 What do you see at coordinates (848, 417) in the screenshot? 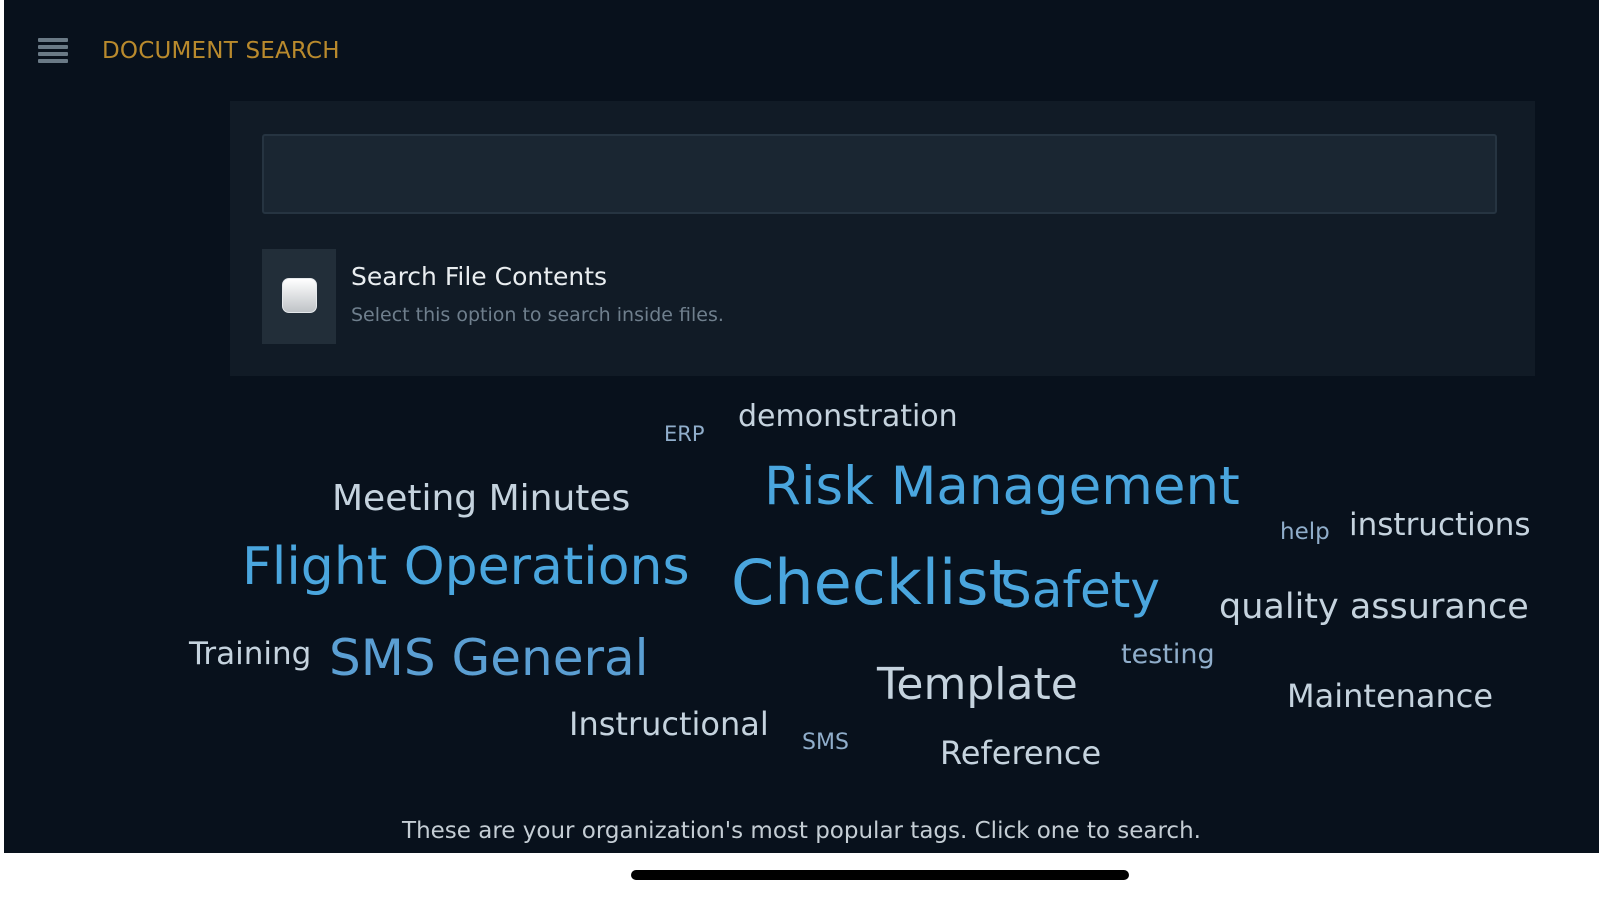
I see `tag-demonstration: demonstration` at bounding box center [848, 417].